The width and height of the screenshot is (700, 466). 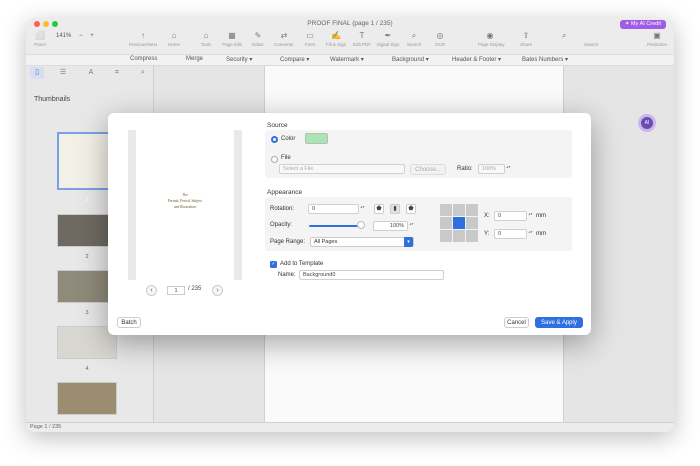 I want to click on prev-next-tool: ↑ Previous/Next, so click(x=143, y=41).